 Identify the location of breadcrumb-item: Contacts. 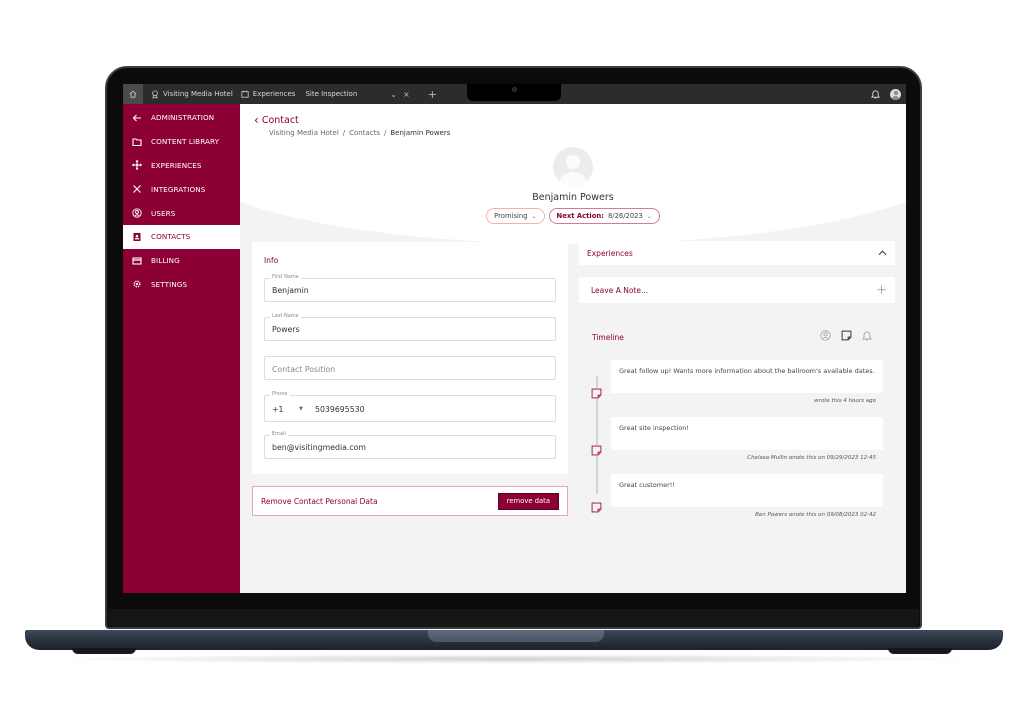
(364, 133).